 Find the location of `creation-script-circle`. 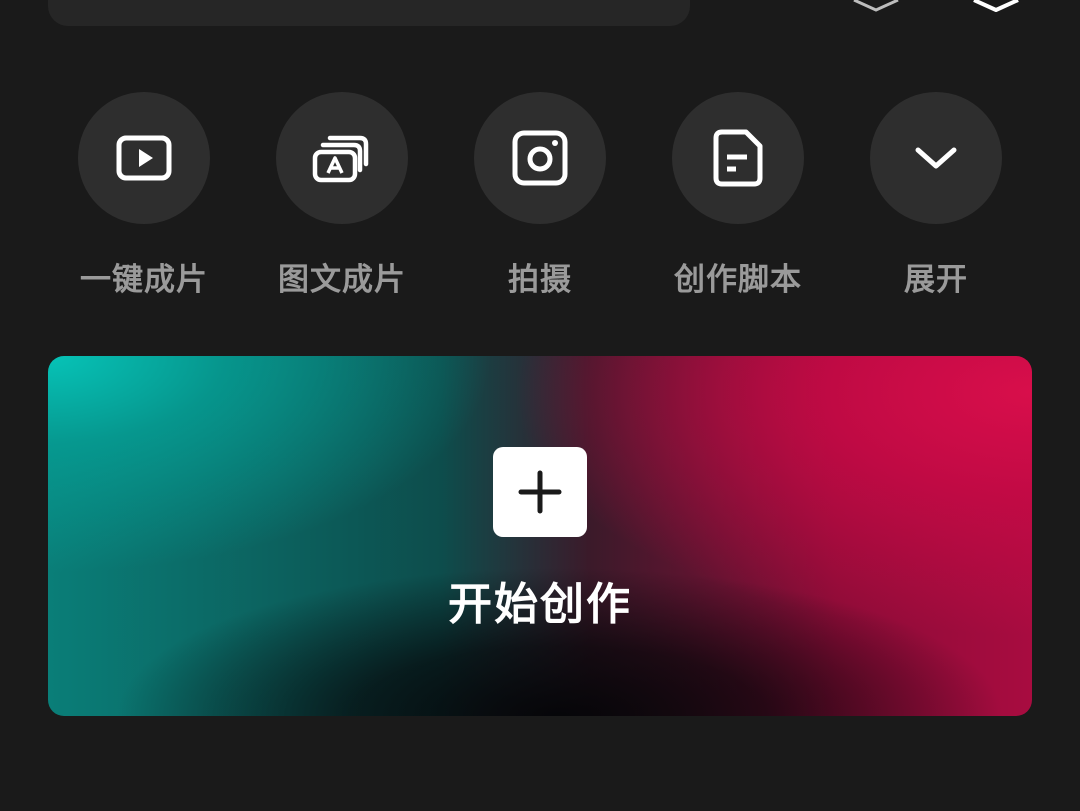

creation-script-circle is located at coordinates (738, 158).